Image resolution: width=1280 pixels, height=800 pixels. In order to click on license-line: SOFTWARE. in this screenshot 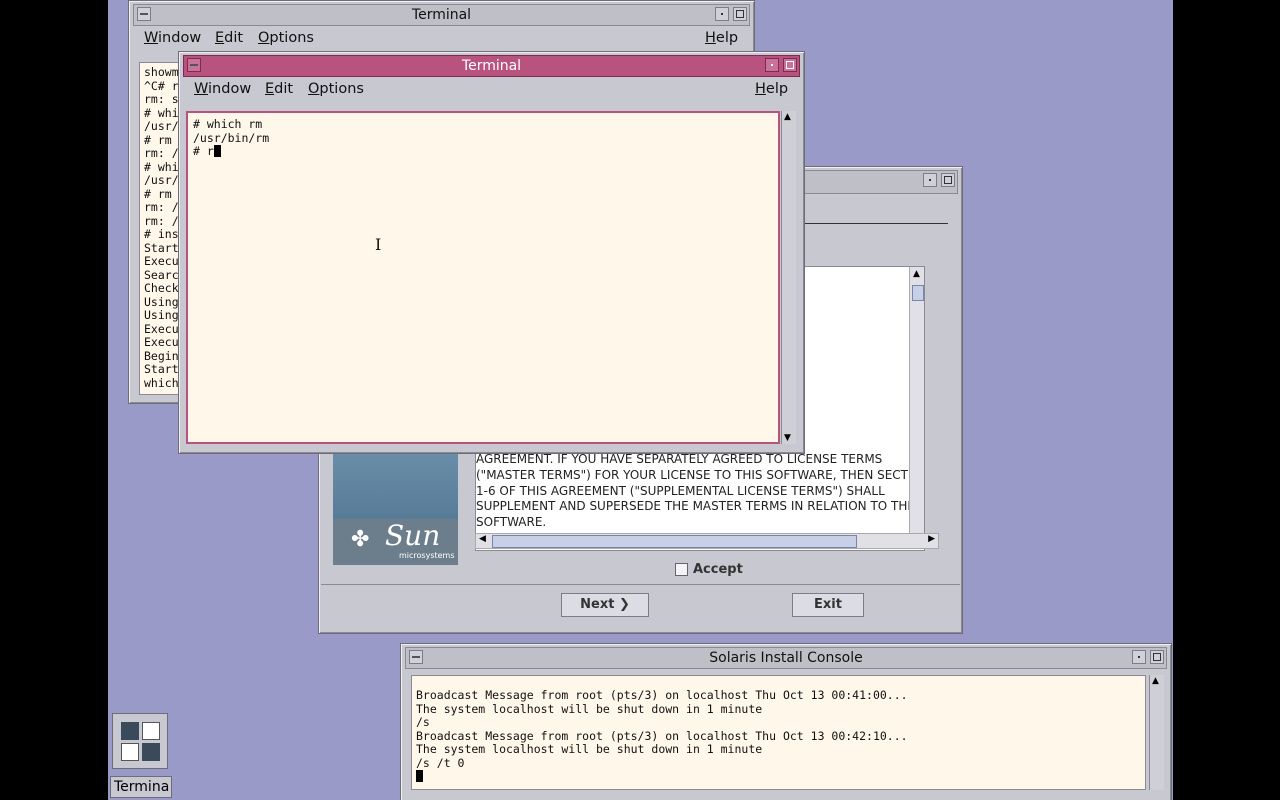, I will do `click(511, 521)`.